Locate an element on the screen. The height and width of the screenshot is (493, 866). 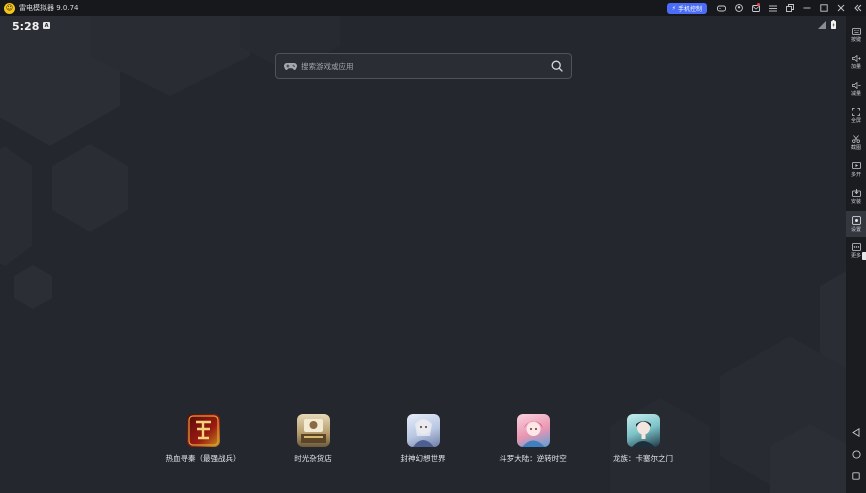
keyboard-icon is located at coordinates (856, 31).